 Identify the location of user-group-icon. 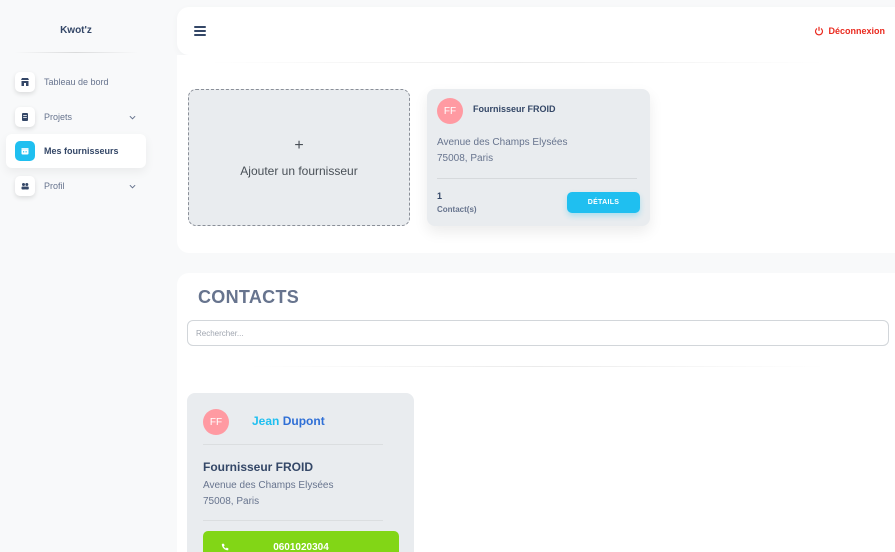
(25, 186).